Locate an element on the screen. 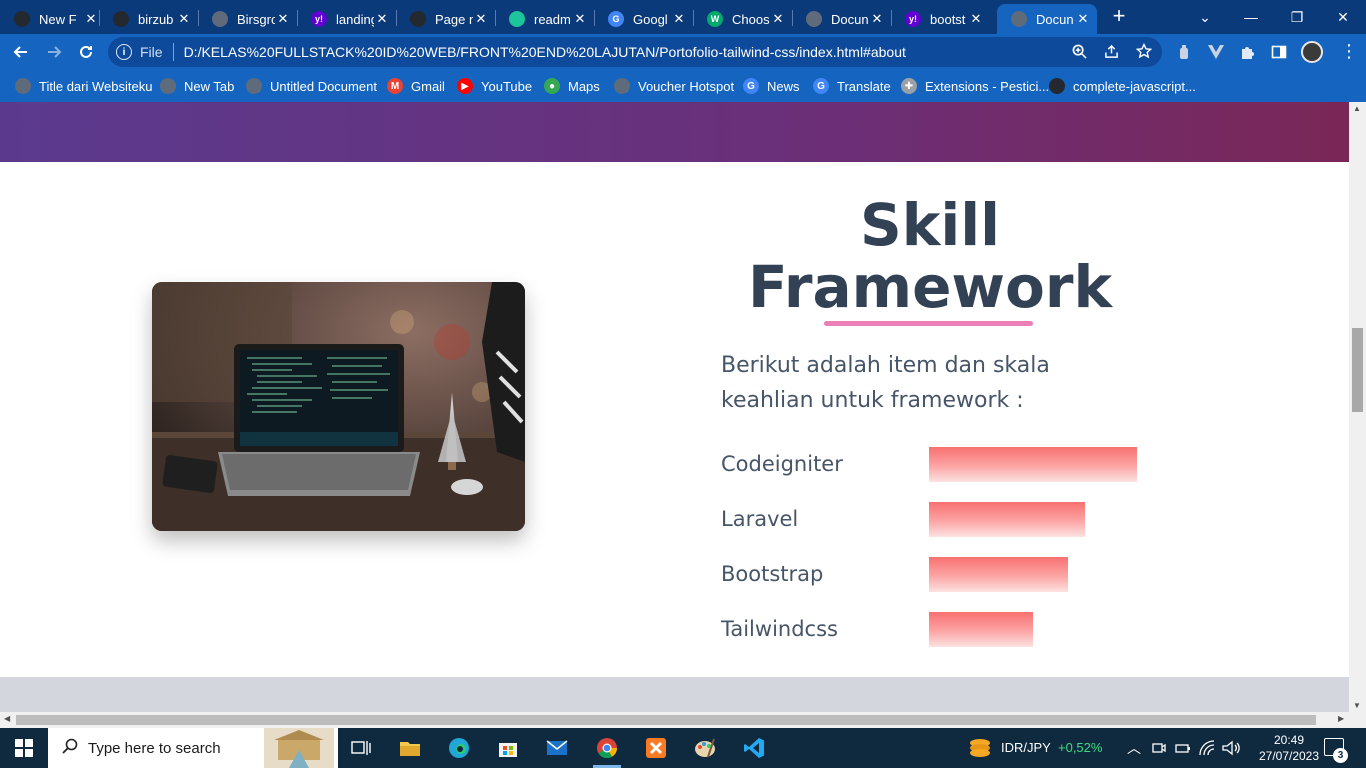 The image size is (1366, 768). browser-tab: G Googl ✕ is located at coordinates (643, 19).